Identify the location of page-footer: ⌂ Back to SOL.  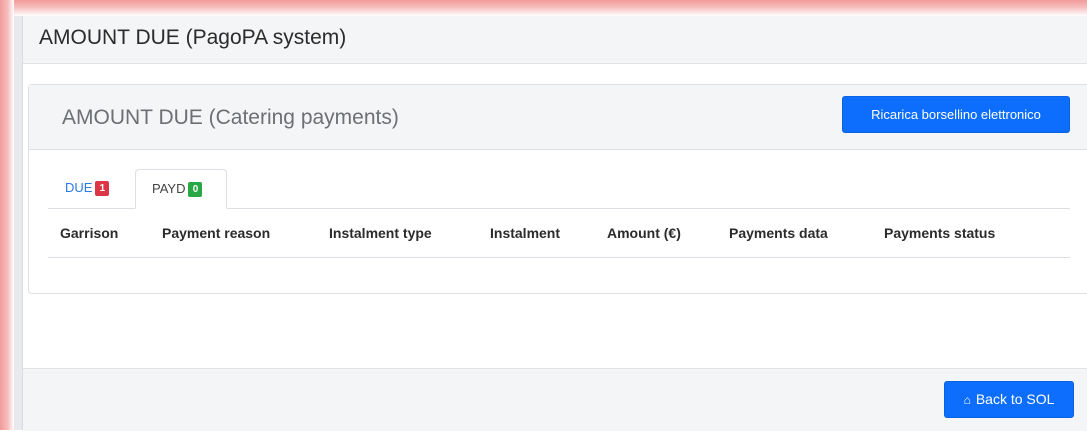
(555, 399).